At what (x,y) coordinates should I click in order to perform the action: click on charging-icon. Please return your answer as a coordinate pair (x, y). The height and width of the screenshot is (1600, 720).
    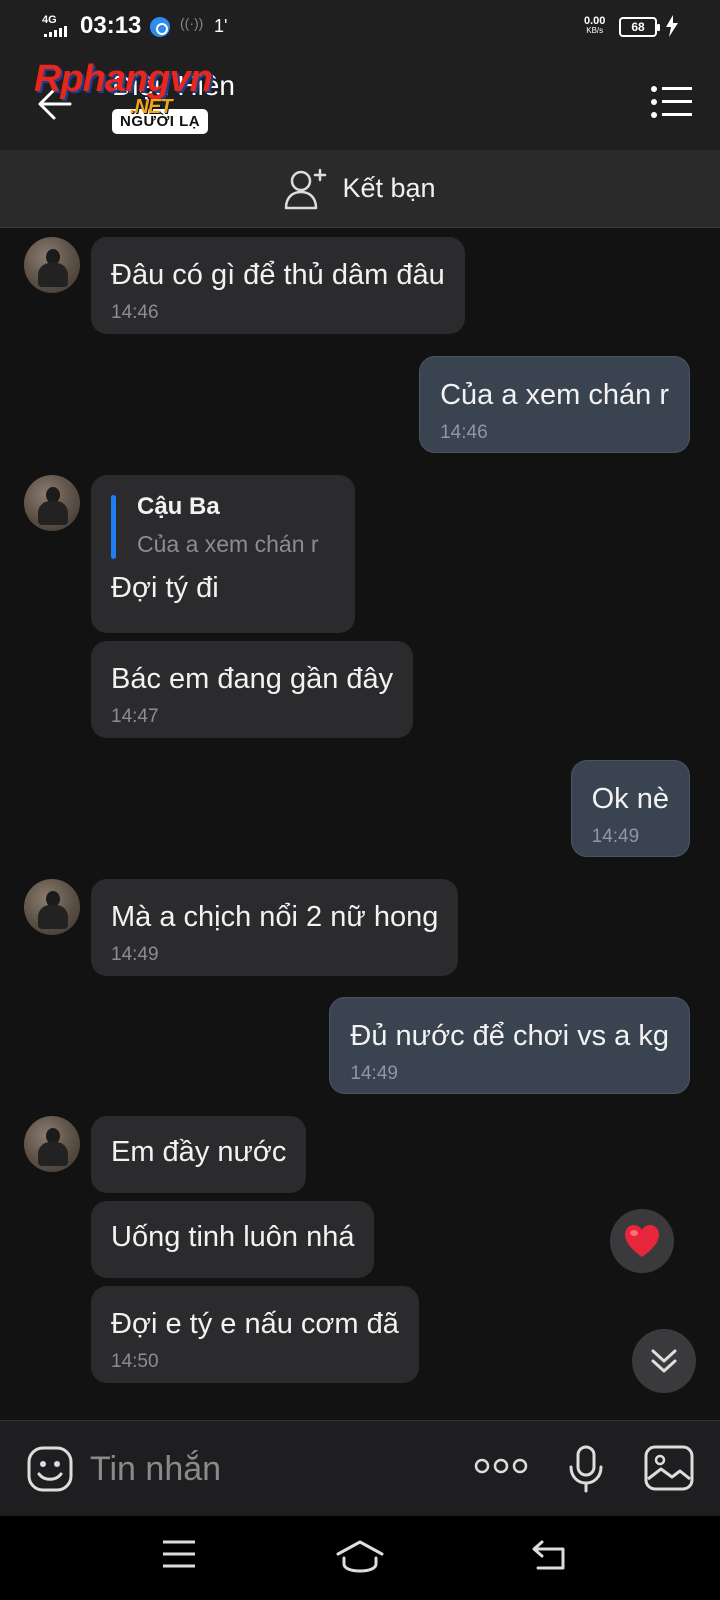
    Looking at the image, I should click on (672, 26).